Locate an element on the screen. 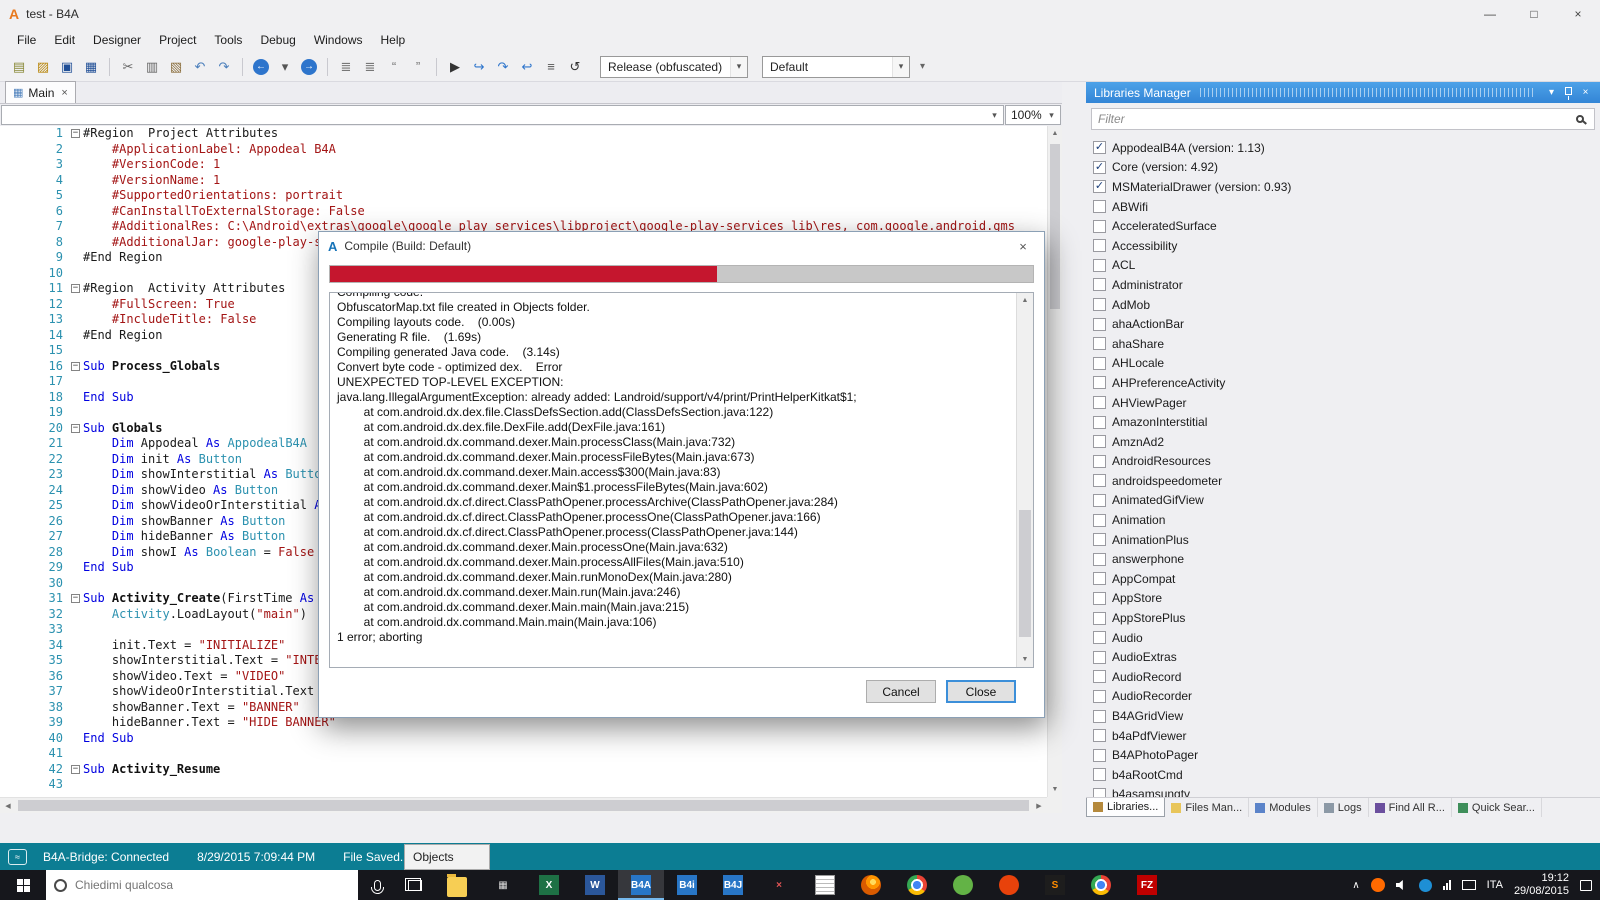 Image resolution: width=1600 pixels, height=900 pixels. tab-close-icon: × is located at coordinates (64, 93).